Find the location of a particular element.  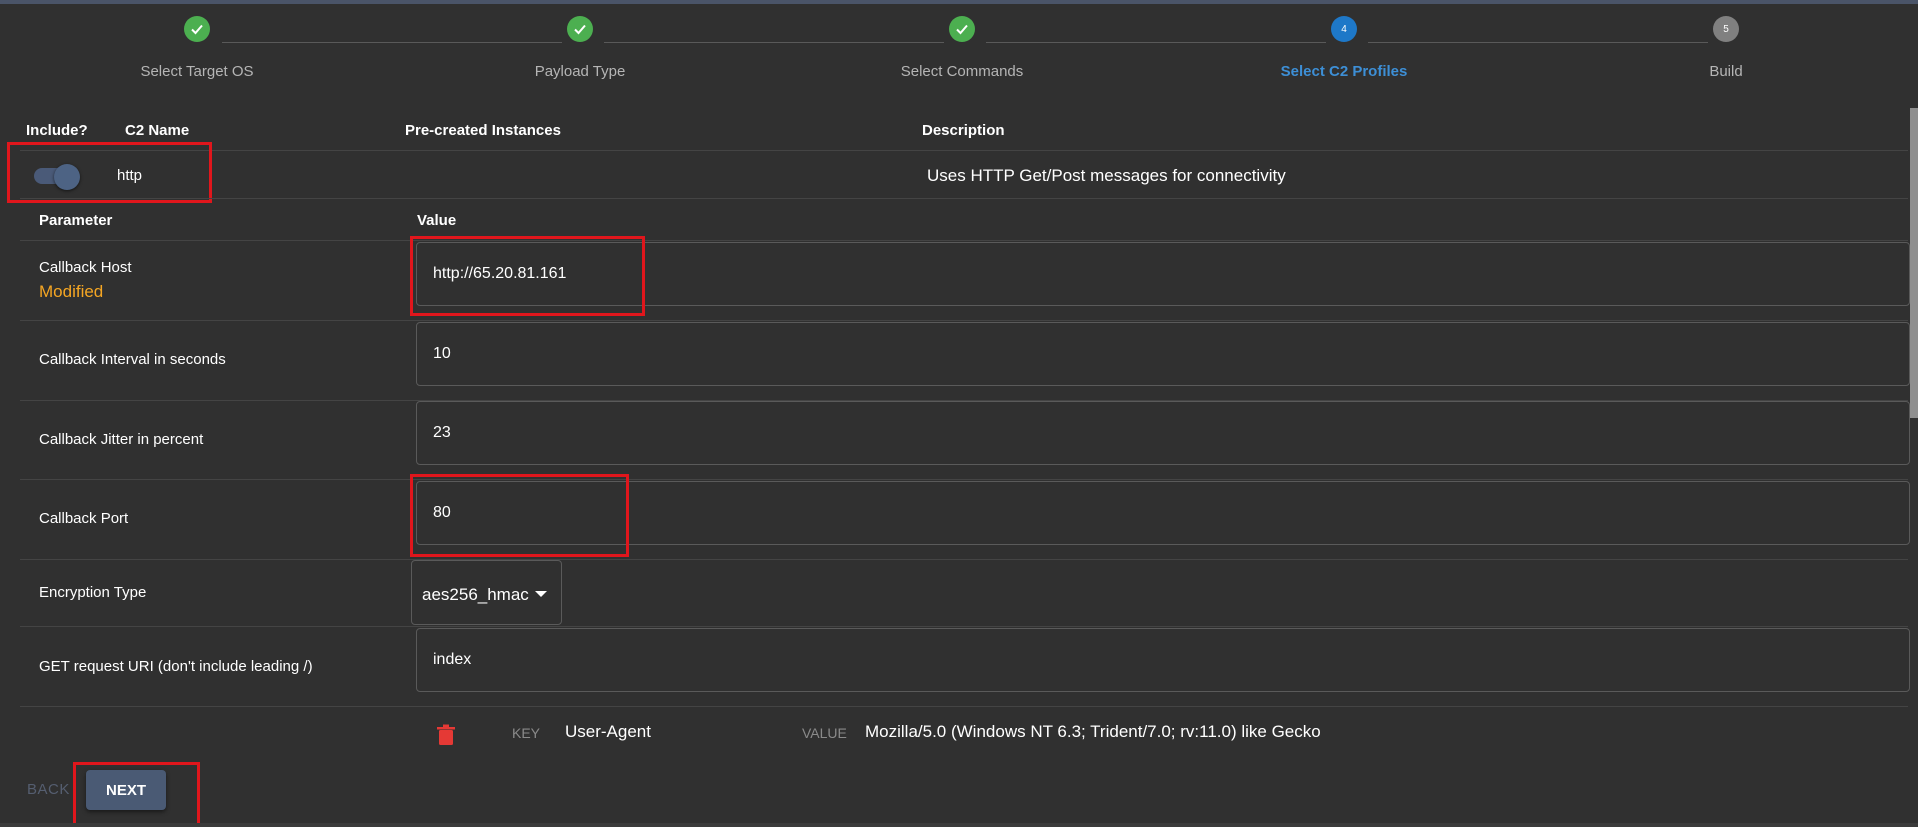

modified-badge: Modified is located at coordinates (71, 291).